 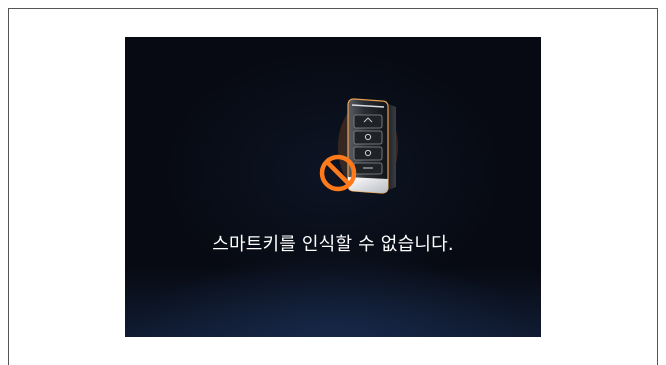 What do you see at coordinates (8, 186) in the screenshot?
I see `frame-left-border` at bounding box center [8, 186].